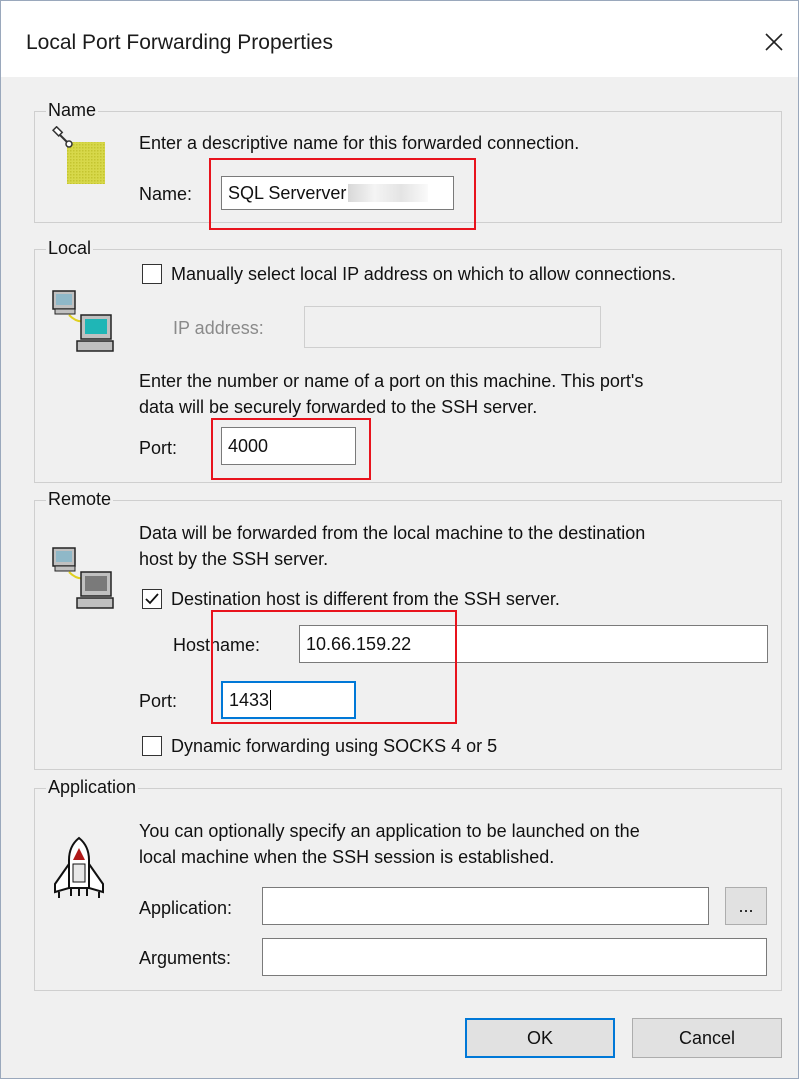  Describe the element at coordinates (92, 787) in the screenshot. I see `application-group-legend: Application` at that location.